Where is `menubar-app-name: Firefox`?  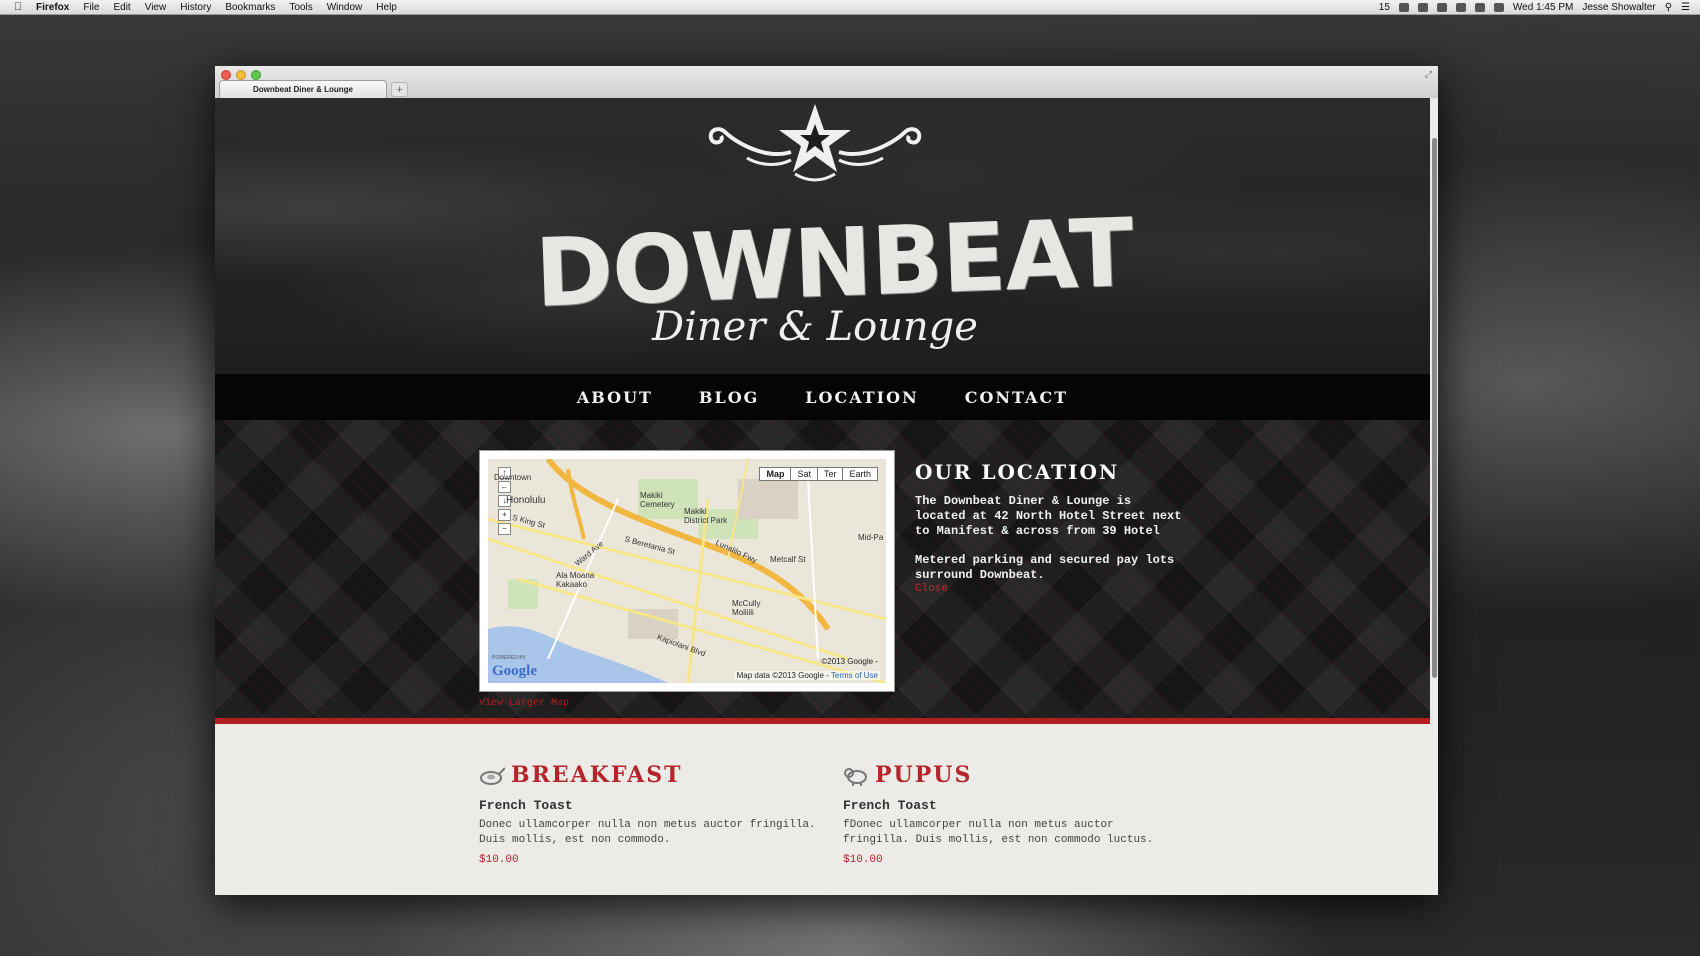 menubar-app-name: Firefox is located at coordinates (52, 7).